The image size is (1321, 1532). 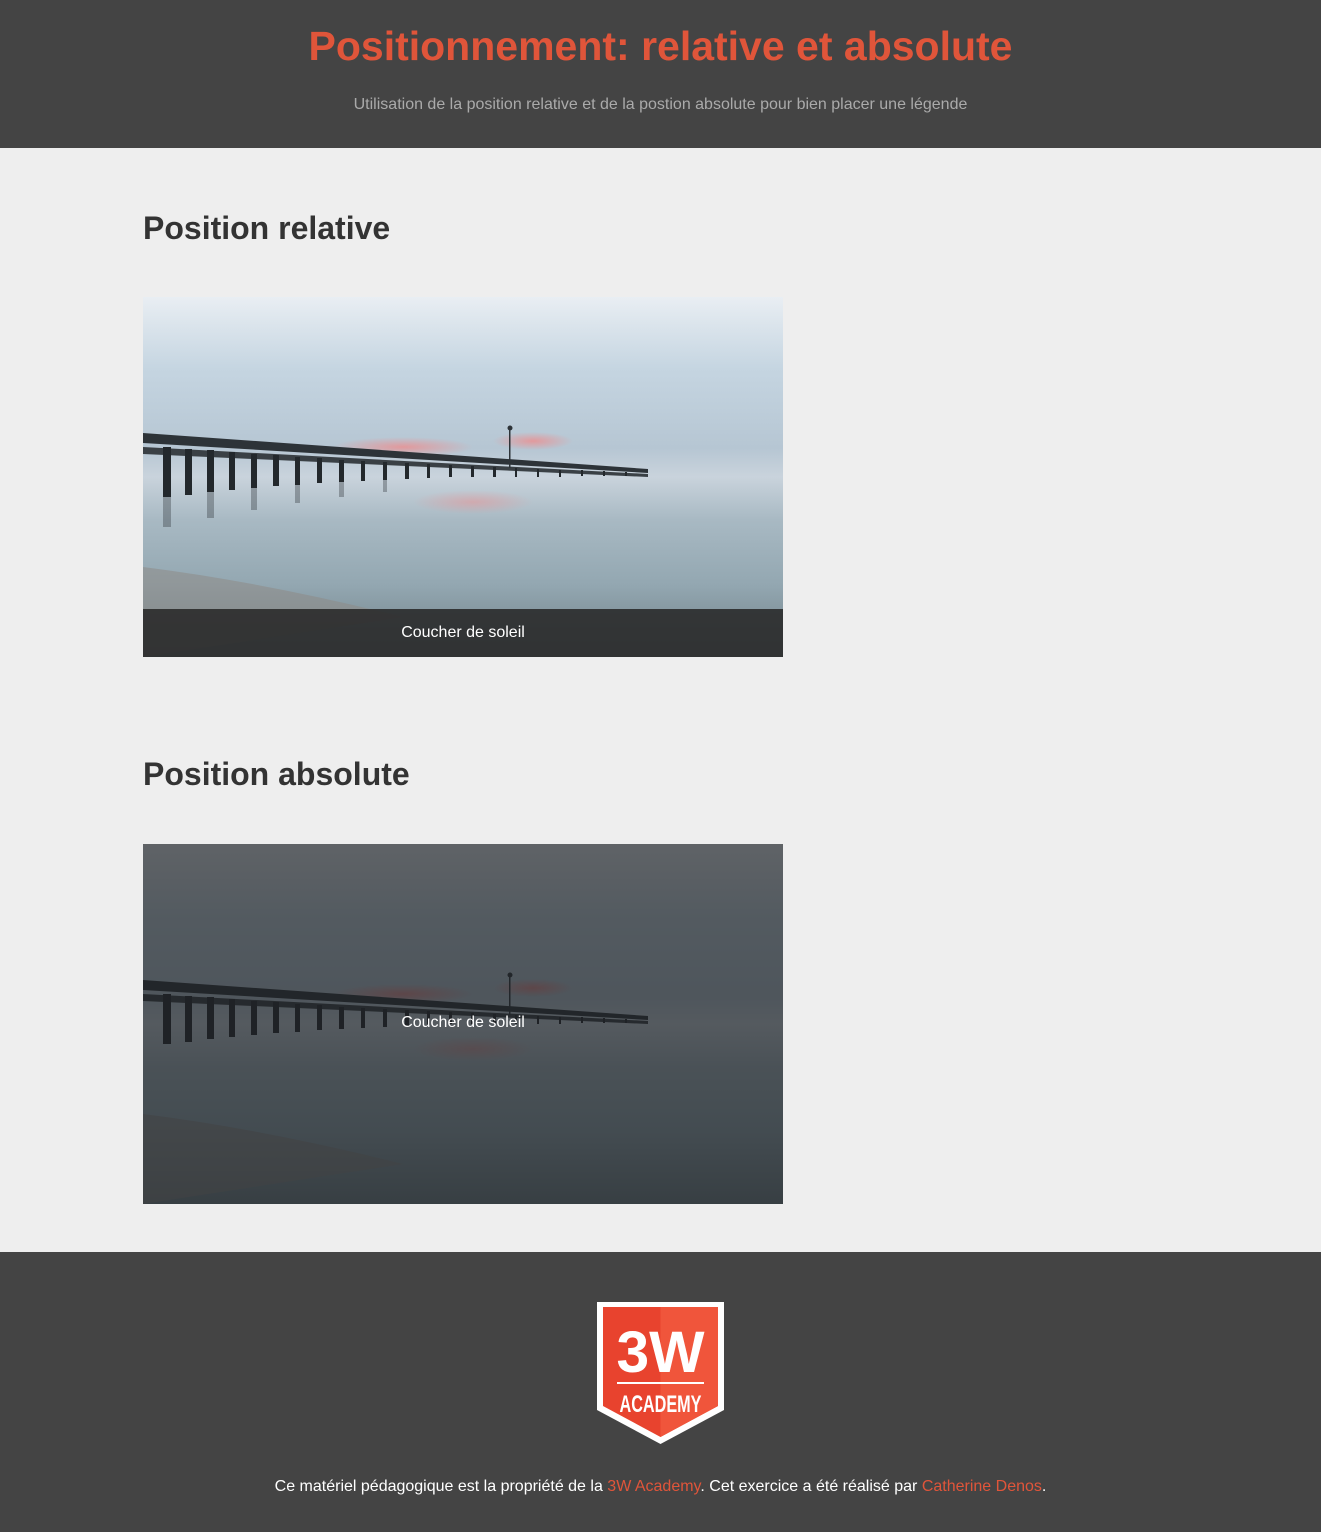 I want to click on 3w-academy-logo: 3W ACADEMY, so click(x=660, y=1373).